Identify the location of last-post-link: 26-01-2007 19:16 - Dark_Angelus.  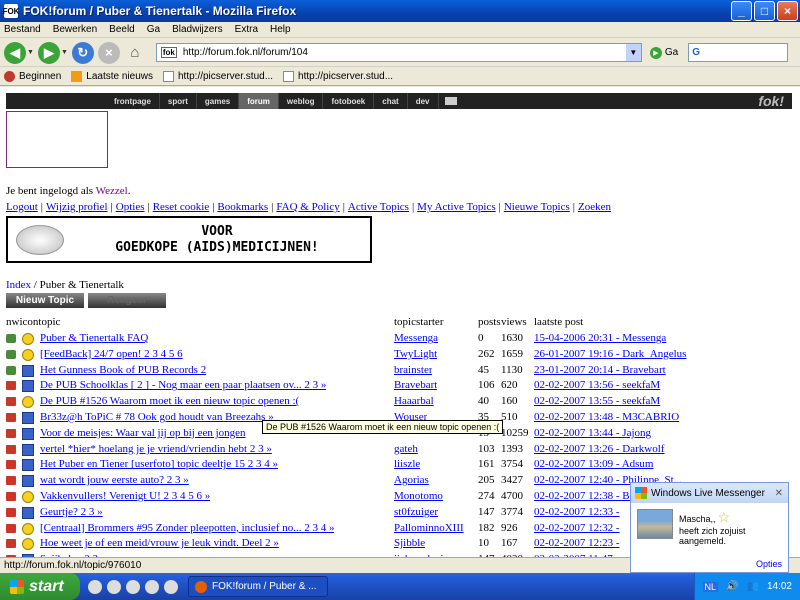
(610, 354).